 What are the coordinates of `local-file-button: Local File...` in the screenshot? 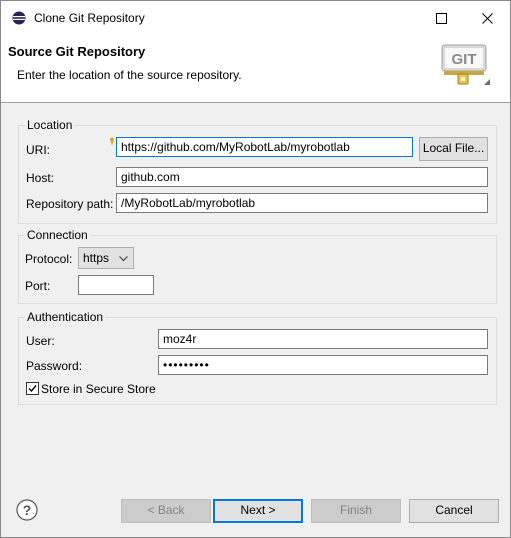 It's located at (453, 149).